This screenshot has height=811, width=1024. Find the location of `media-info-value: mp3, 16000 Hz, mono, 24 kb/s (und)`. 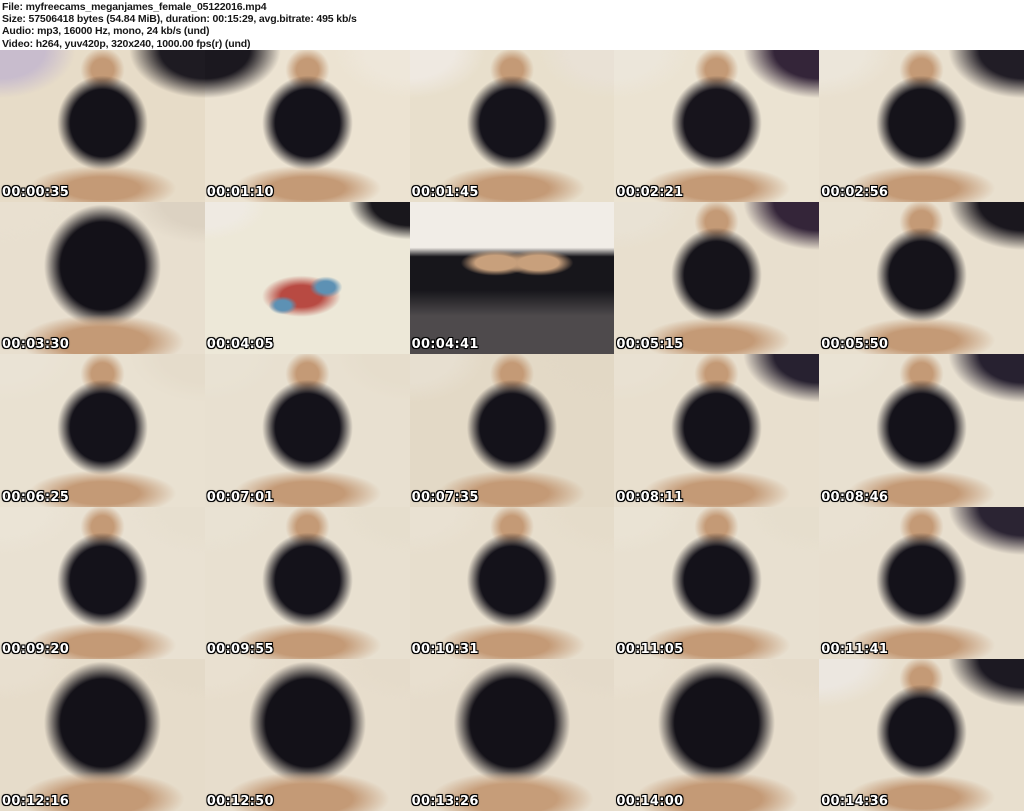

media-info-value: mp3, 16000 Hz, mono, 24 kb/s (und) is located at coordinates (123, 31).